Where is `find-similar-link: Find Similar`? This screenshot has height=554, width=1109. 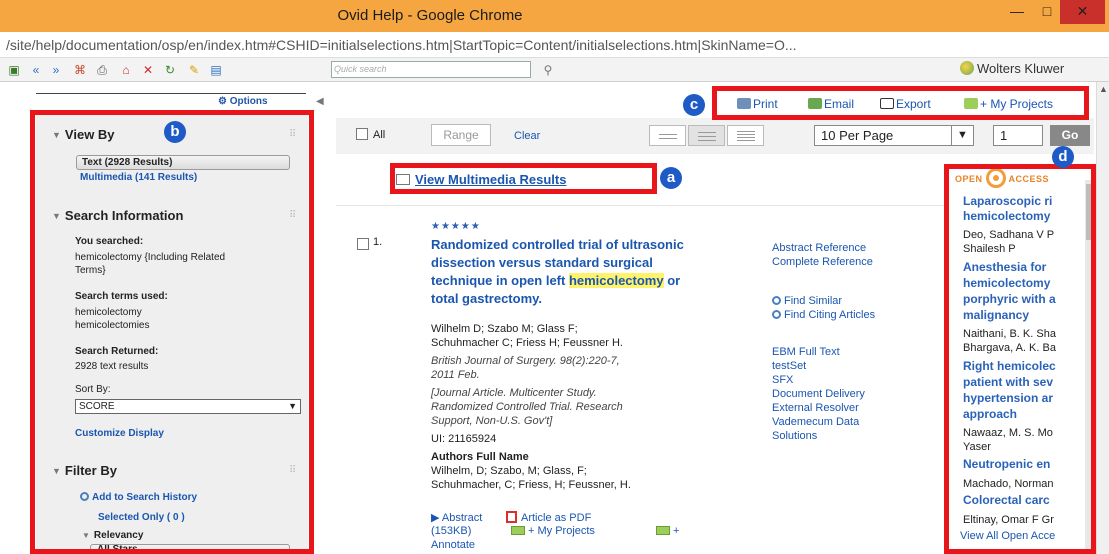 find-similar-link: Find Similar is located at coordinates (807, 301).